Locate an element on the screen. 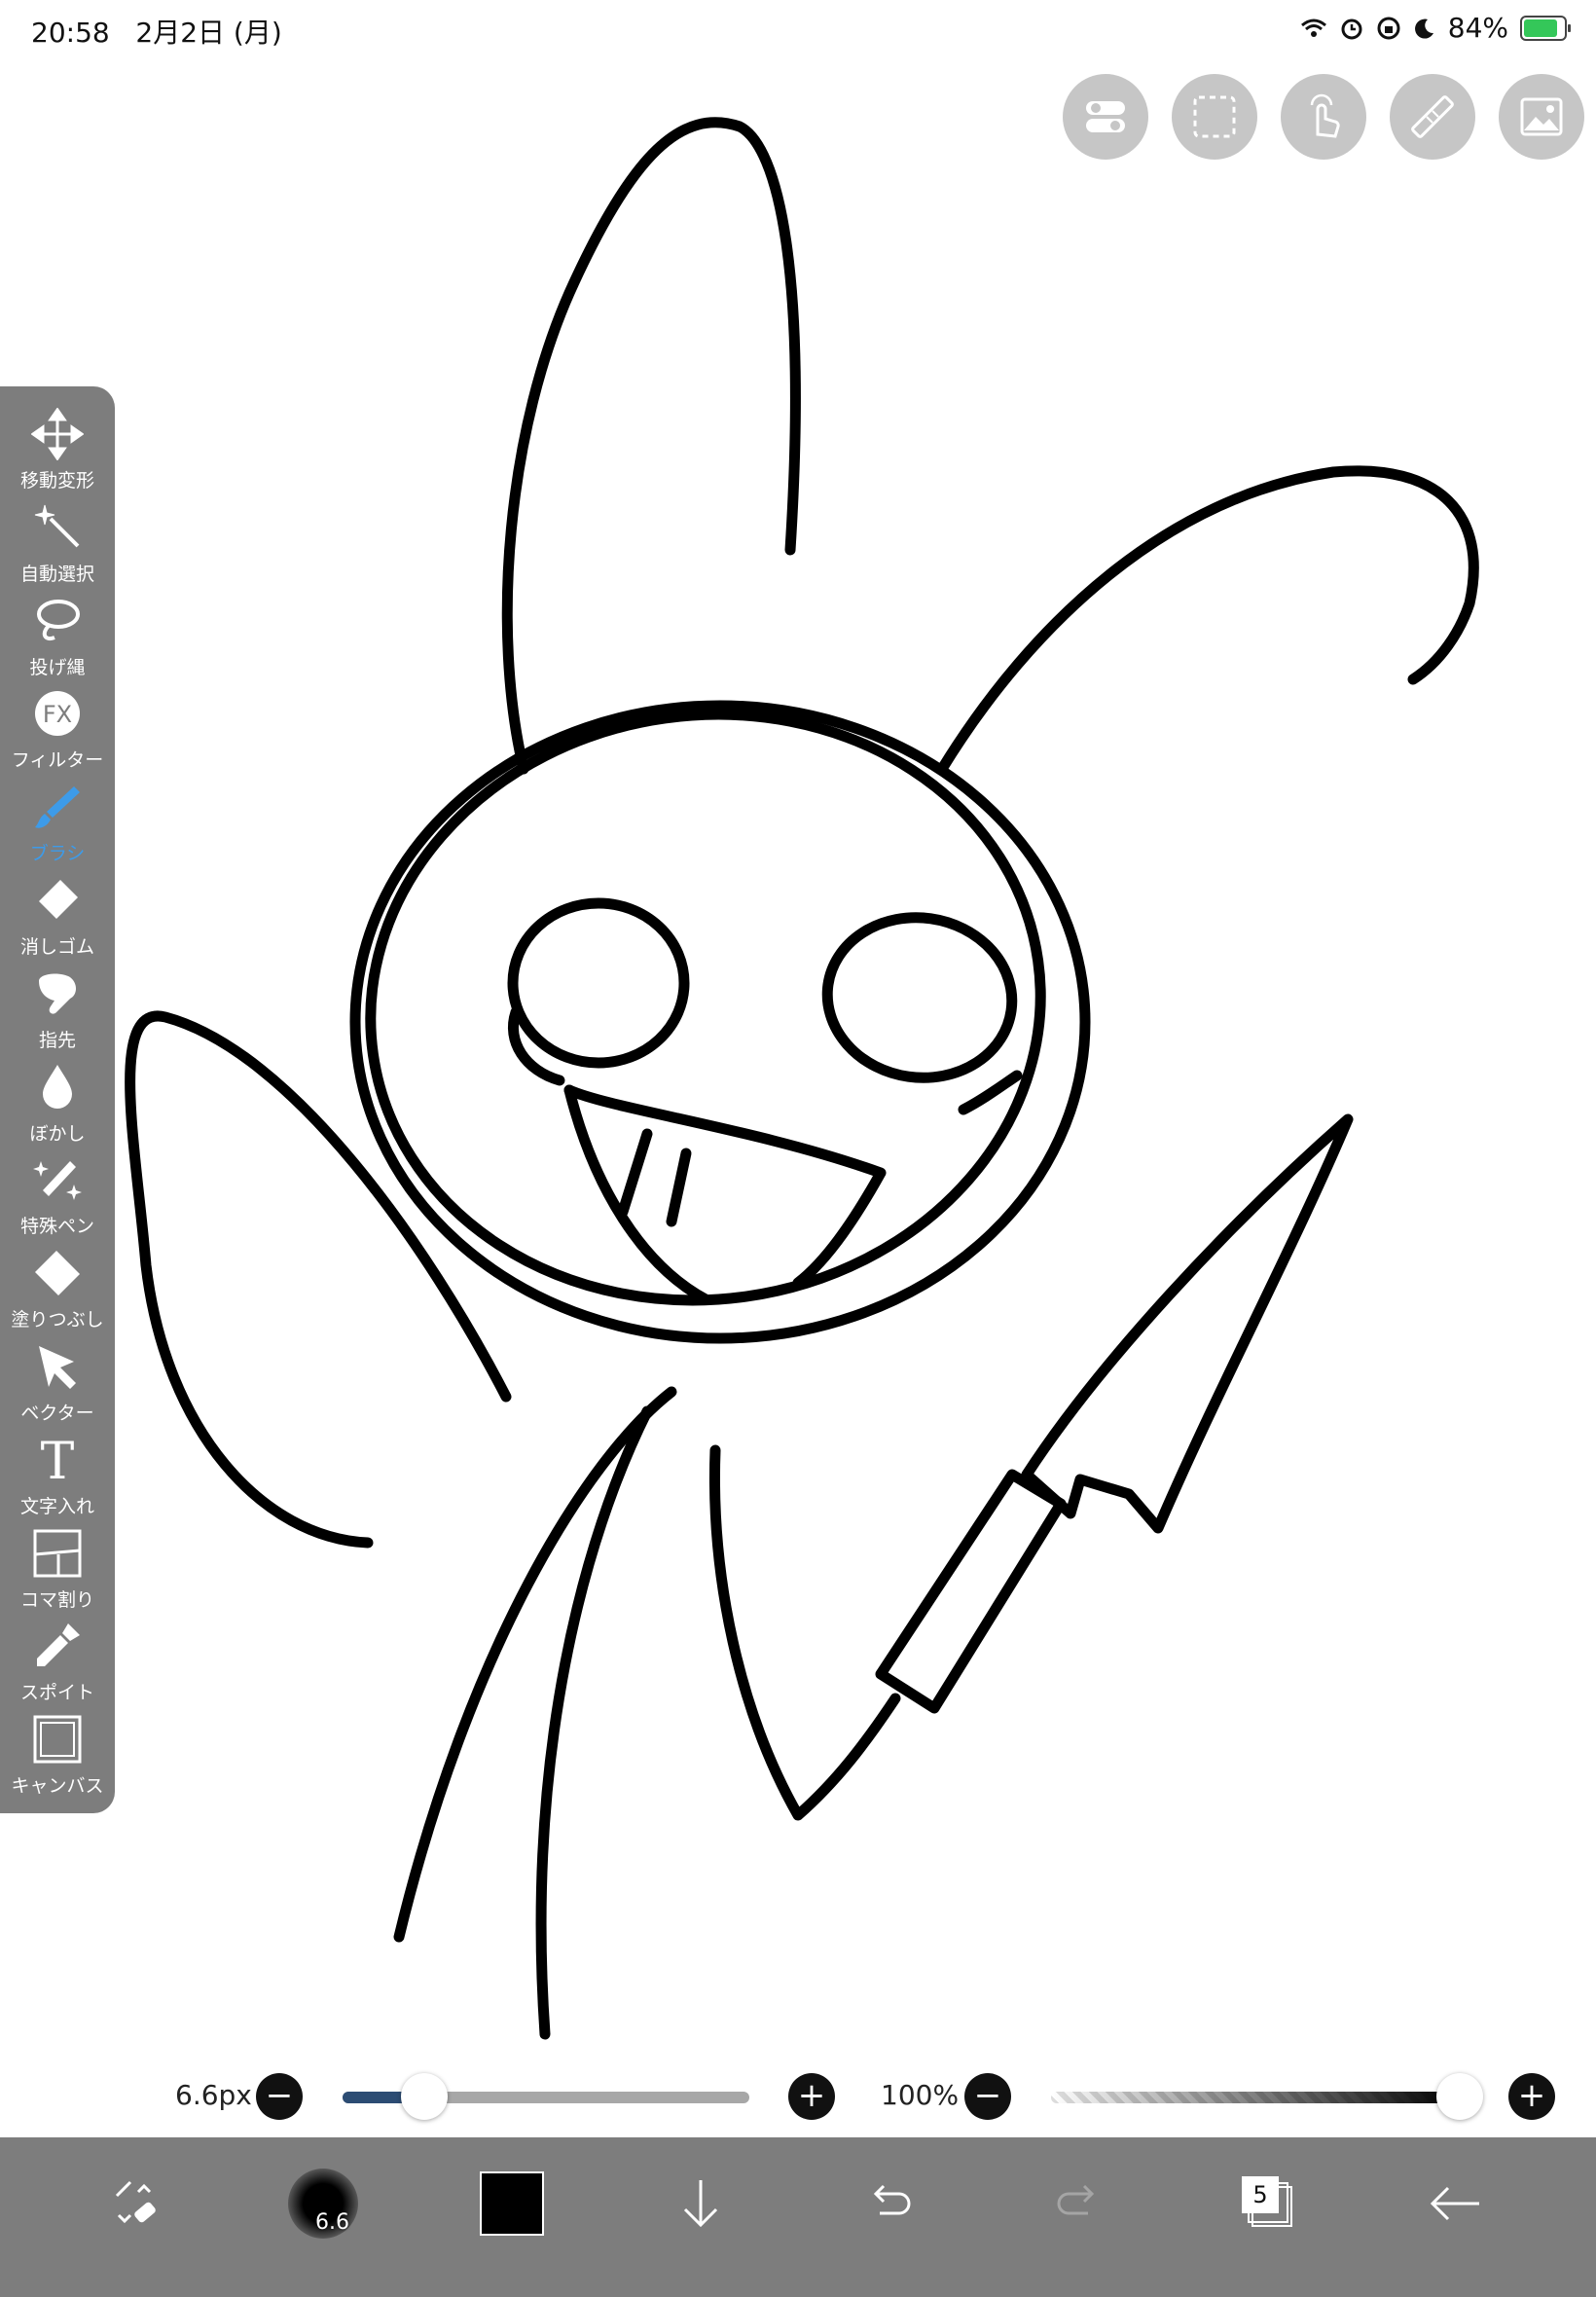  right-cheek-stroke is located at coordinates (990, 1092).